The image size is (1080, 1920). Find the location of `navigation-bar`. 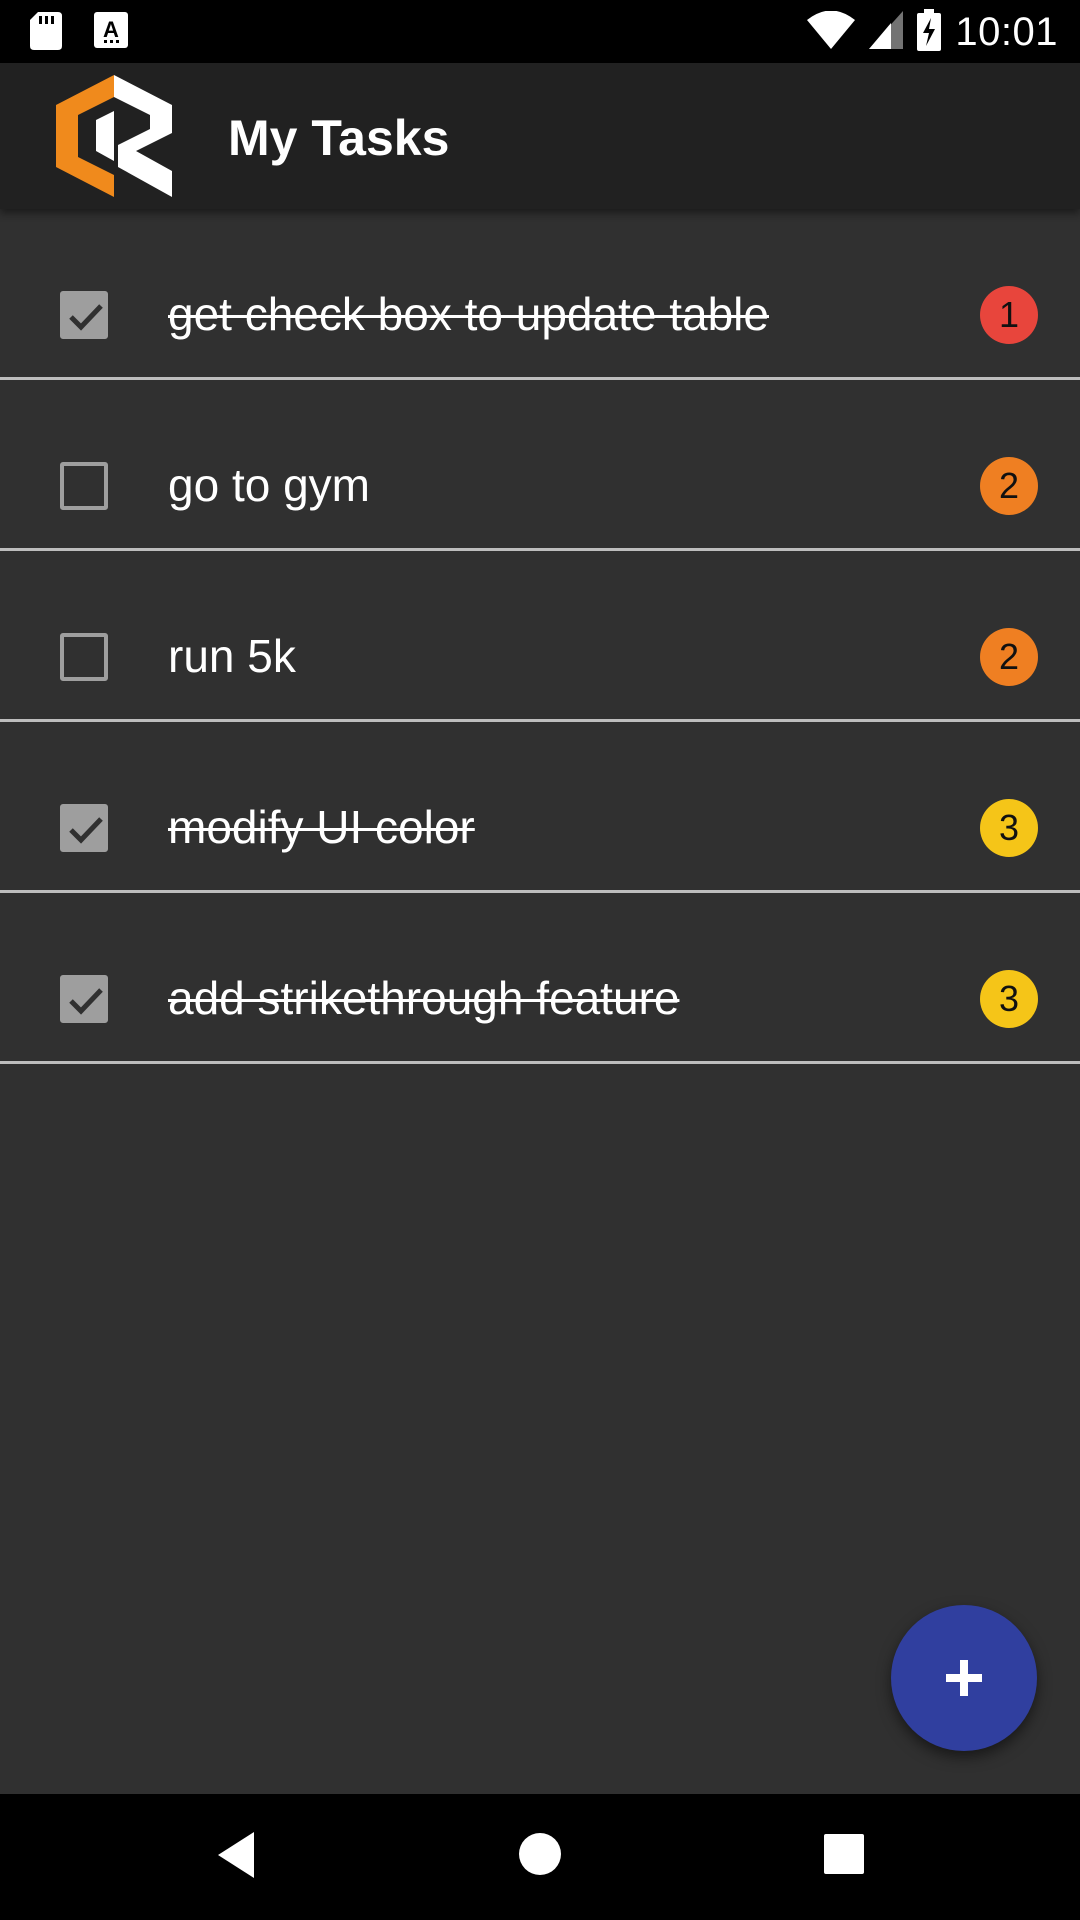

navigation-bar is located at coordinates (540, 1857).